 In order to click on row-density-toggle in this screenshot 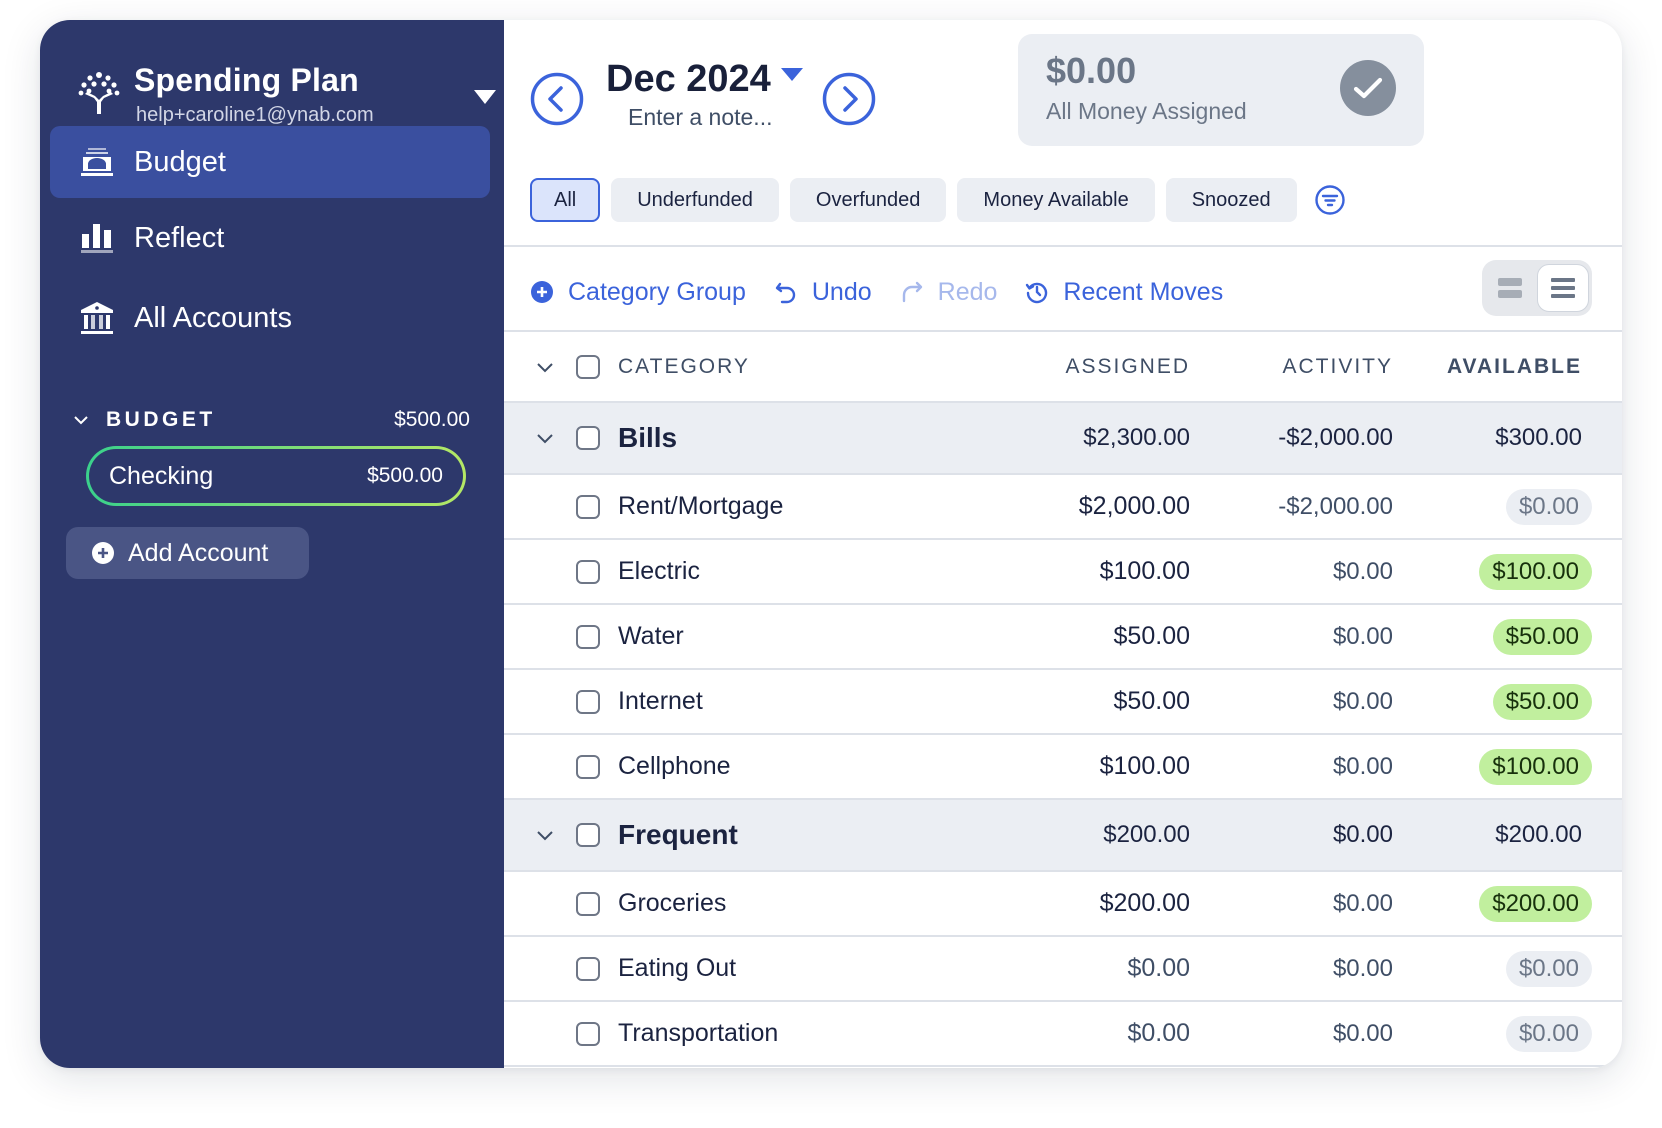, I will do `click(1537, 288)`.